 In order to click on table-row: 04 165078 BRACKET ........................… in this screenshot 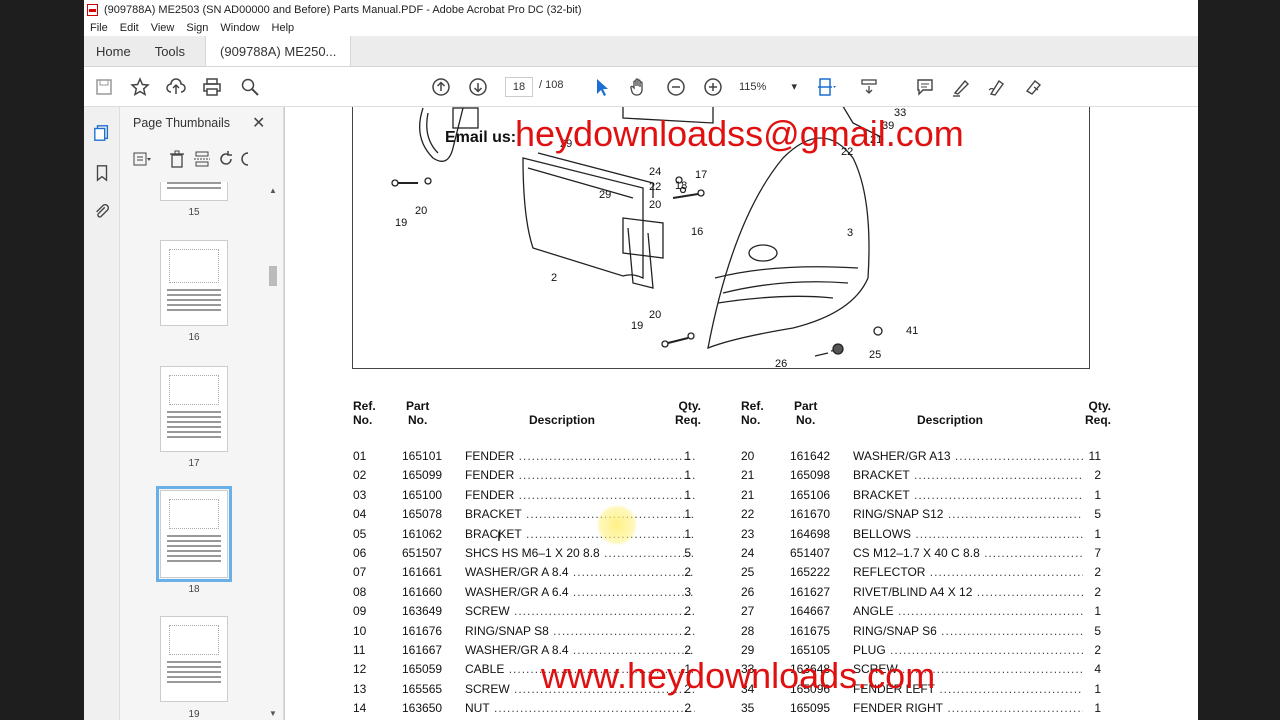, I will do `click(538, 514)`.